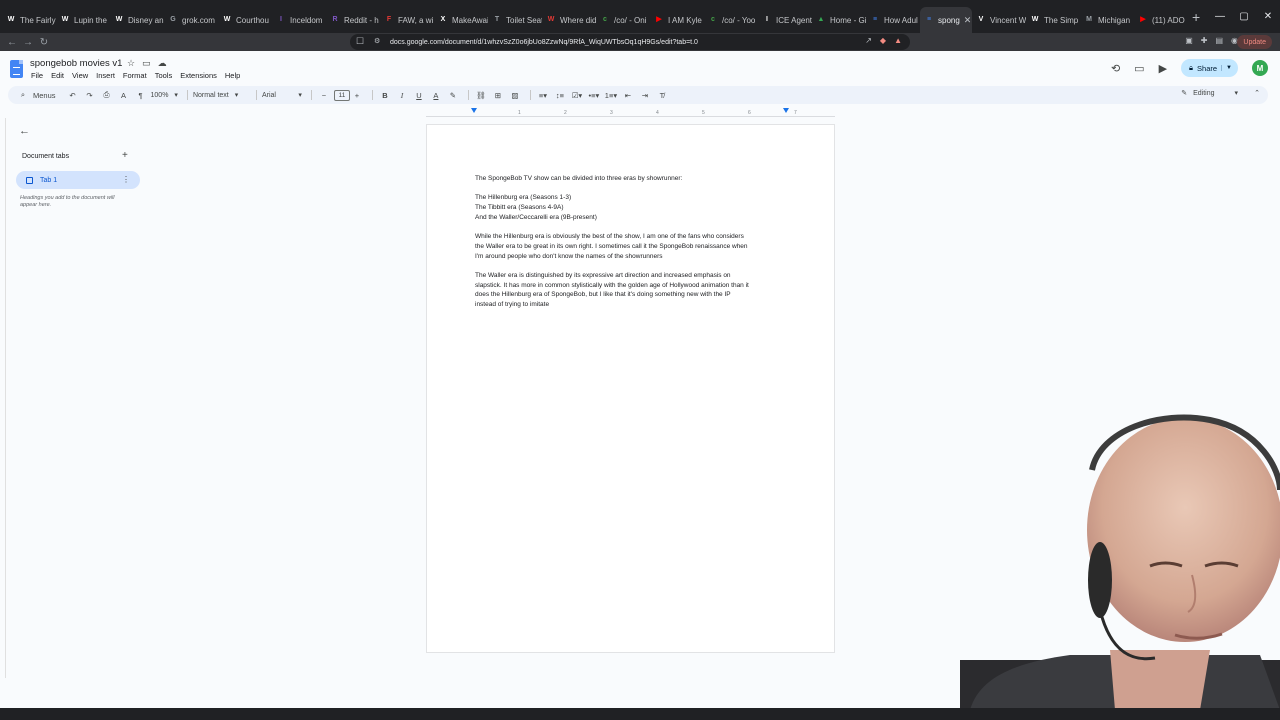  What do you see at coordinates (1139, 68) in the screenshot?
I see `comments-icon: ▭` at bounding box center [1139, 68].